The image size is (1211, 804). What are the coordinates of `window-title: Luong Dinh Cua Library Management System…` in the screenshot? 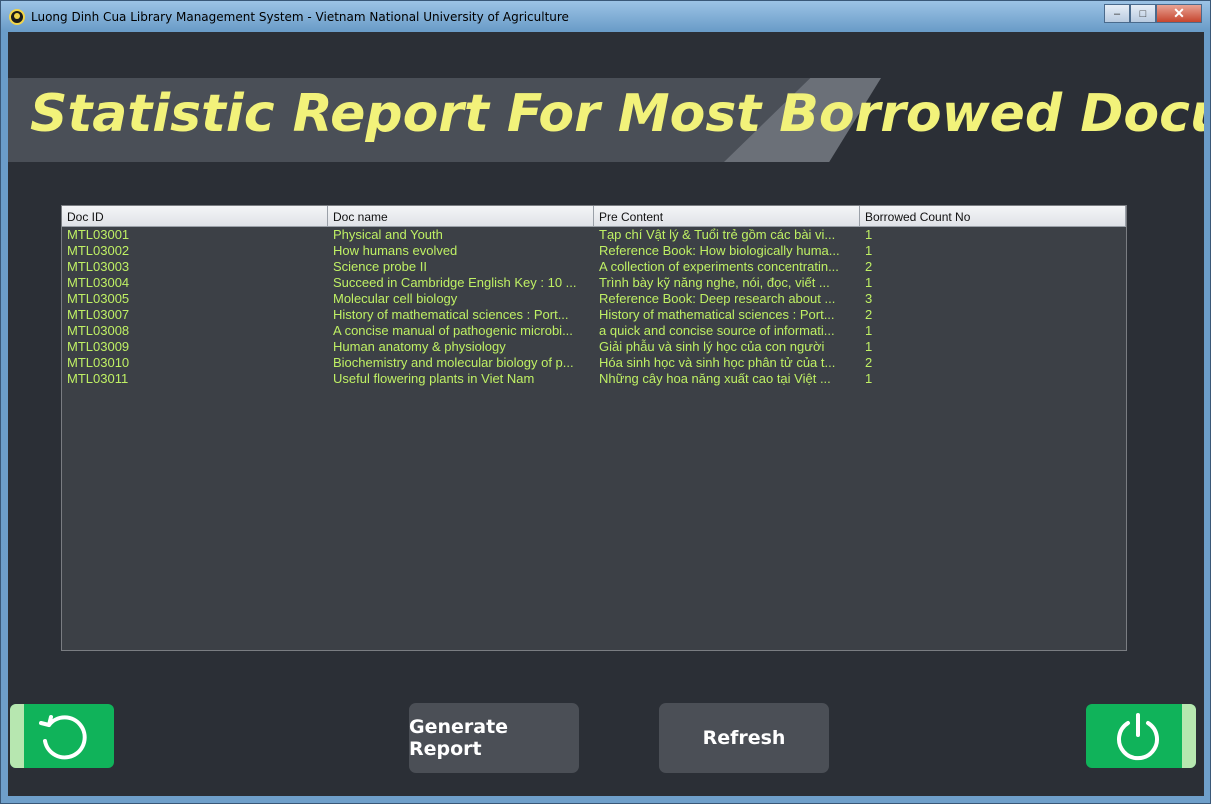 It's located at (300, 17).